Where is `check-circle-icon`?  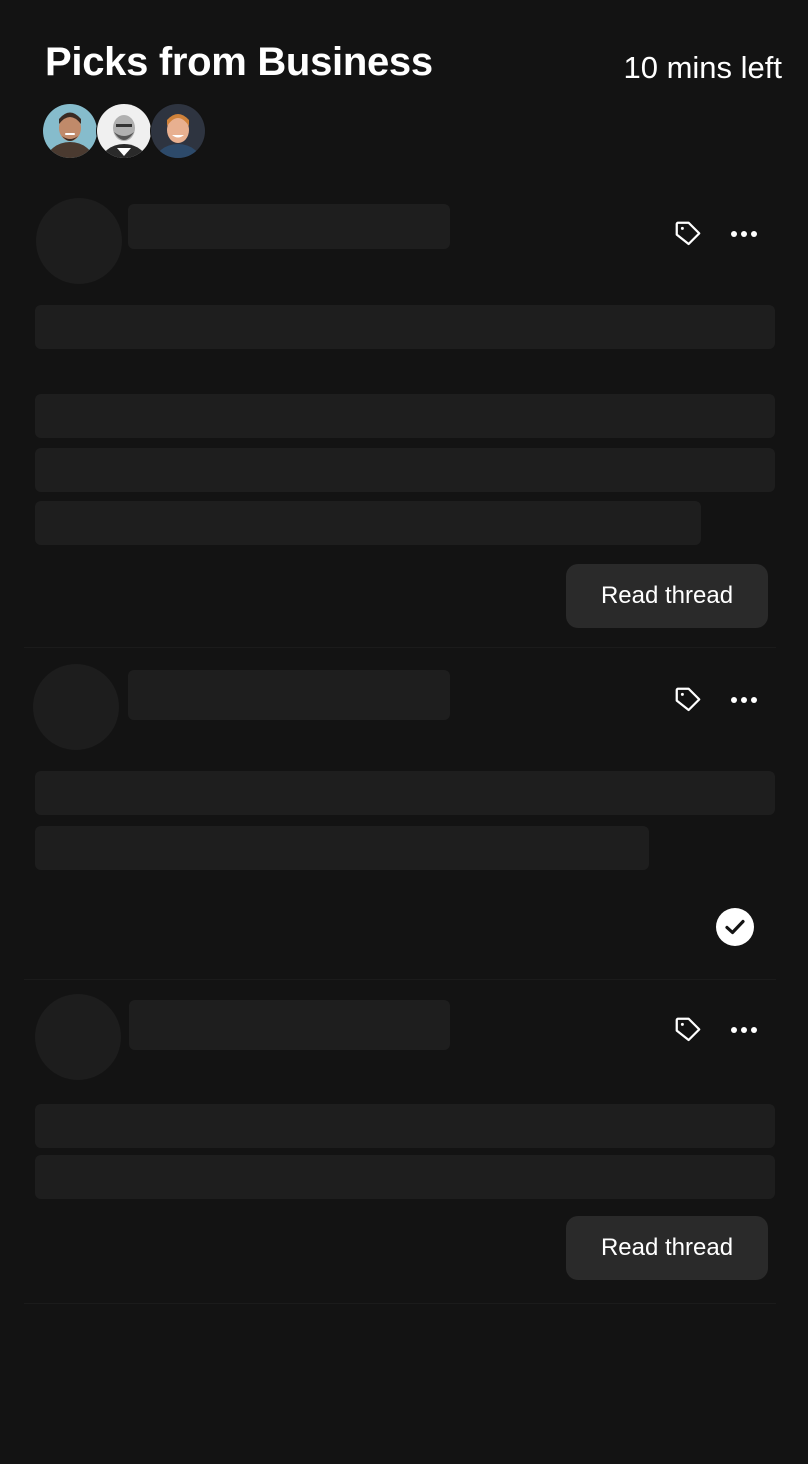
check-circle-icon is located at coordinates (735, 927).